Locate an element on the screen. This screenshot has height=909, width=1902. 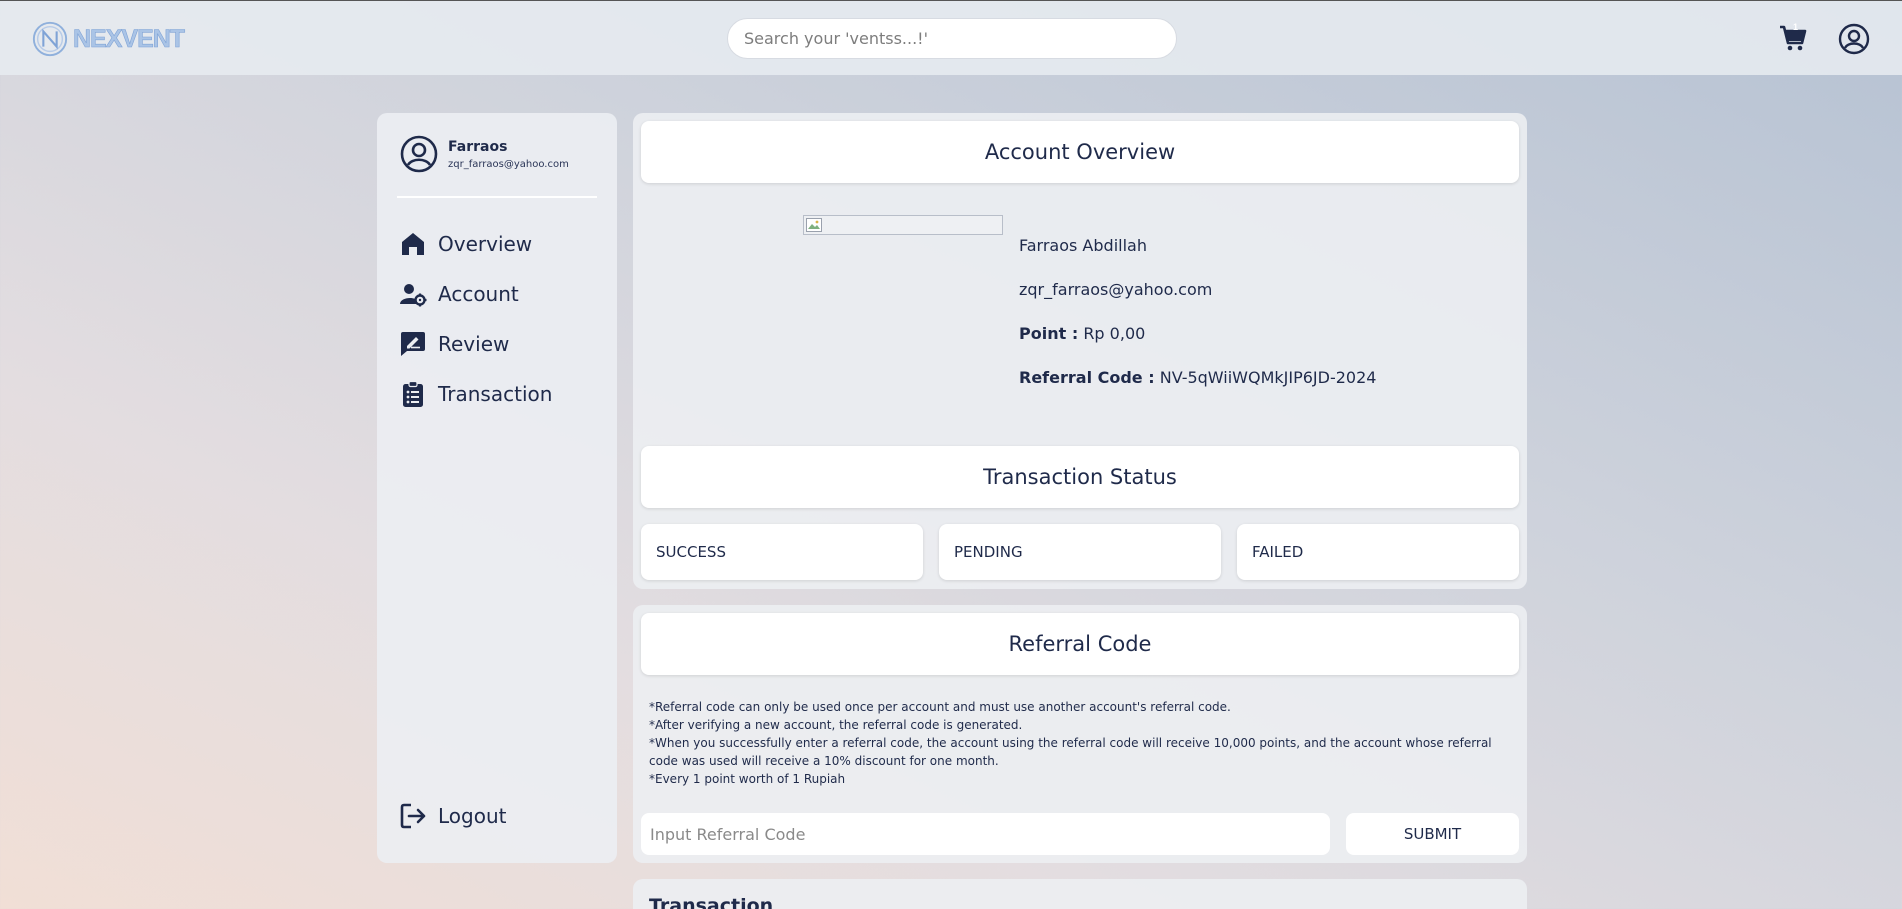
full-name: Farraos Abdillah is located at coordinates (1083, 245).